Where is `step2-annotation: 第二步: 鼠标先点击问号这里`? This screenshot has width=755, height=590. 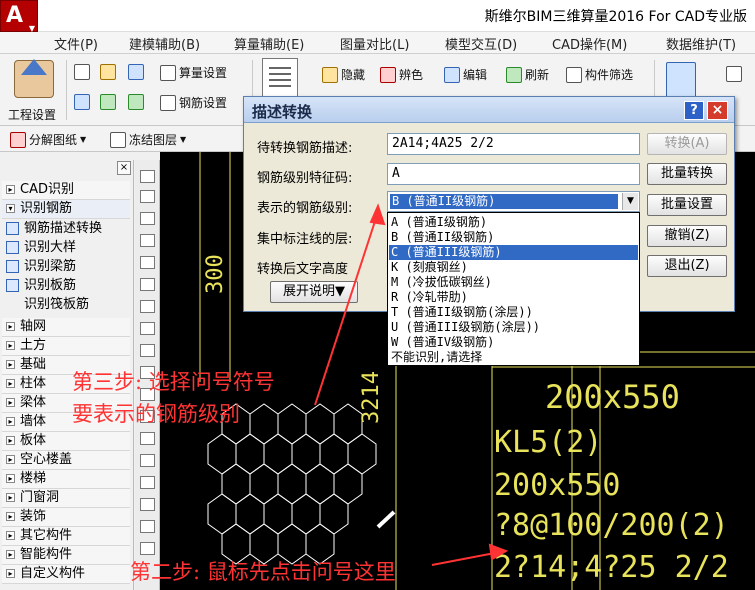 step2-annotation: 第二步: 鼠标先点击问号这里 is located at coordinates (263, 572).